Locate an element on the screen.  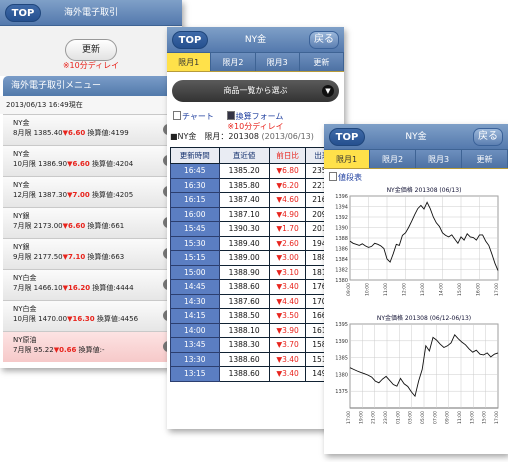
x-tick-label: 01:00 is located at coordinates (398, 417).